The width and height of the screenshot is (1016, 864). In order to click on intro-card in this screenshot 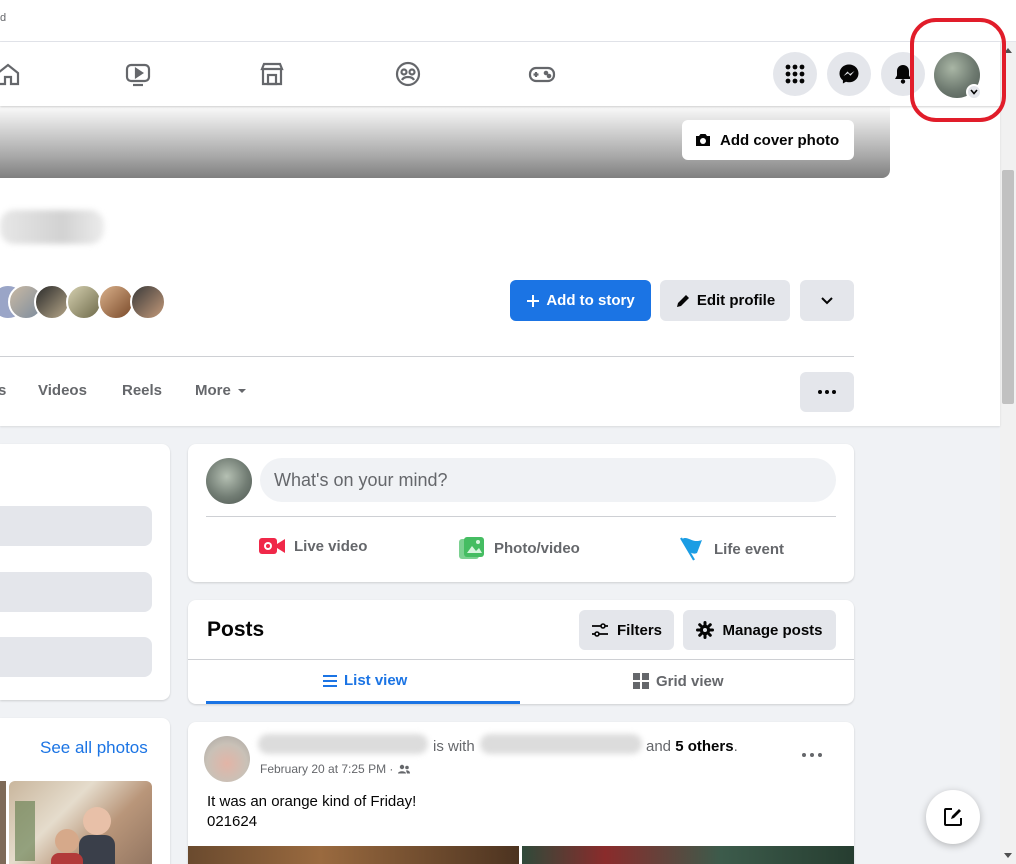, I will do `click(85, 572)`.